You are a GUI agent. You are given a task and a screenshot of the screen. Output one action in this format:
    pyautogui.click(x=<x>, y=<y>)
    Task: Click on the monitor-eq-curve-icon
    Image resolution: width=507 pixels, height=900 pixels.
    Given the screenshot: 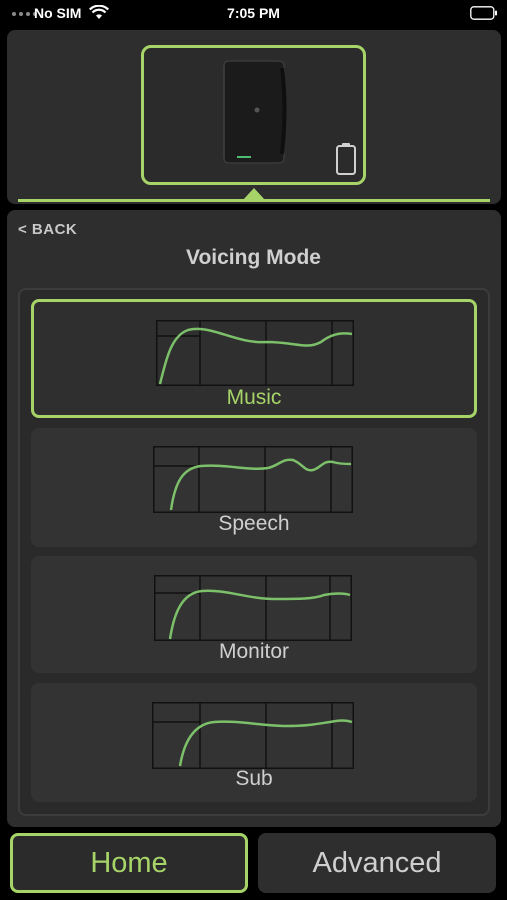 What is the action you would take?
    pyautogui.click(x=253, y=608)
    